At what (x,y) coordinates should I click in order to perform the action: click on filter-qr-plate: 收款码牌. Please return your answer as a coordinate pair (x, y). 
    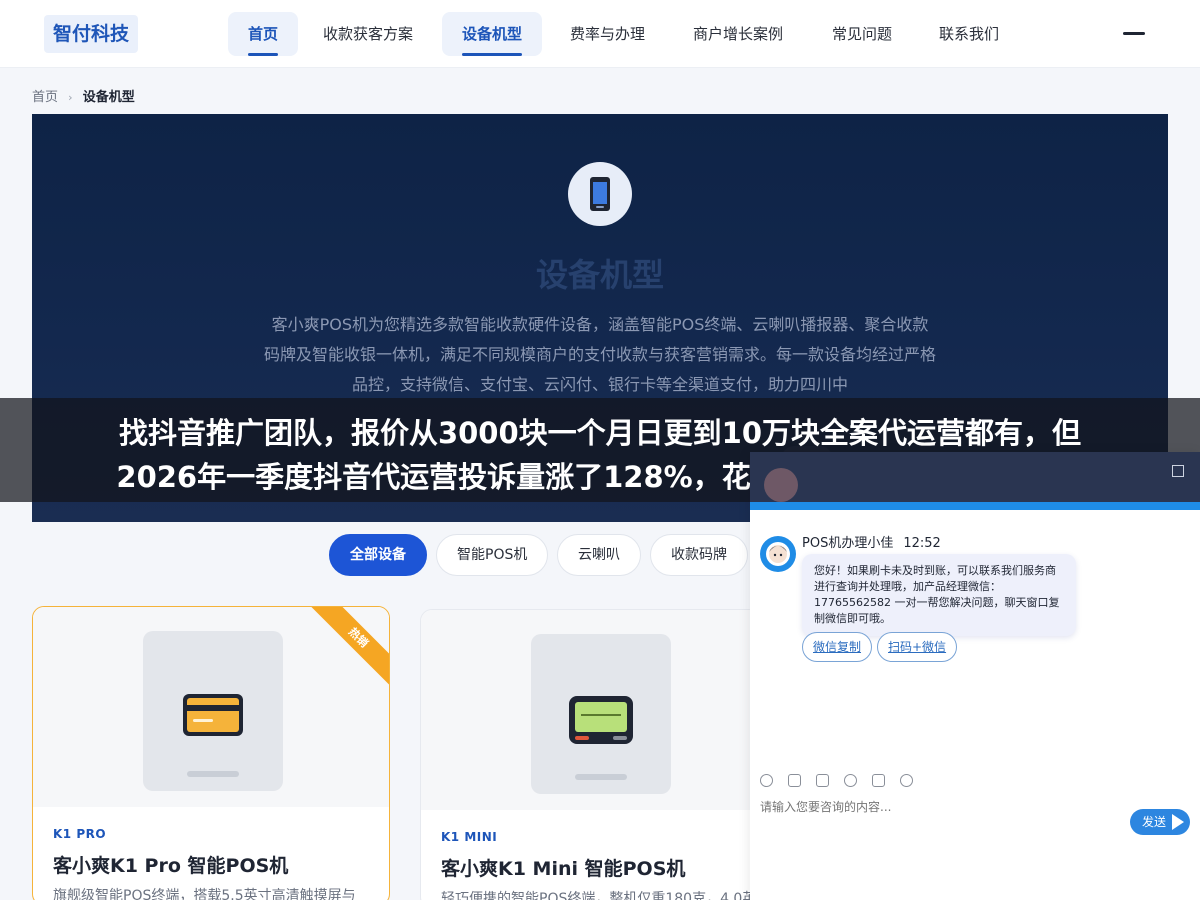
    Looking at the image, I should click on (699, 555).